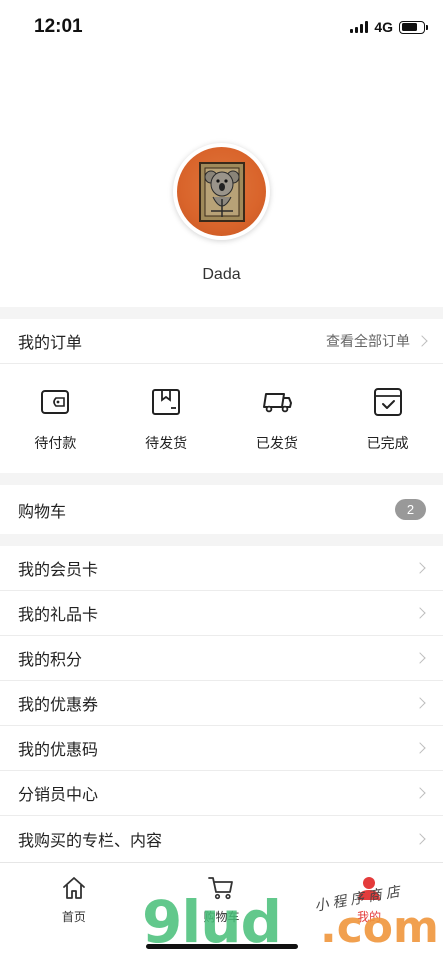 This screenshot has height=960, width=443. I want to click on view-all-orders-label: 查看全部订单, so click(368, 341).